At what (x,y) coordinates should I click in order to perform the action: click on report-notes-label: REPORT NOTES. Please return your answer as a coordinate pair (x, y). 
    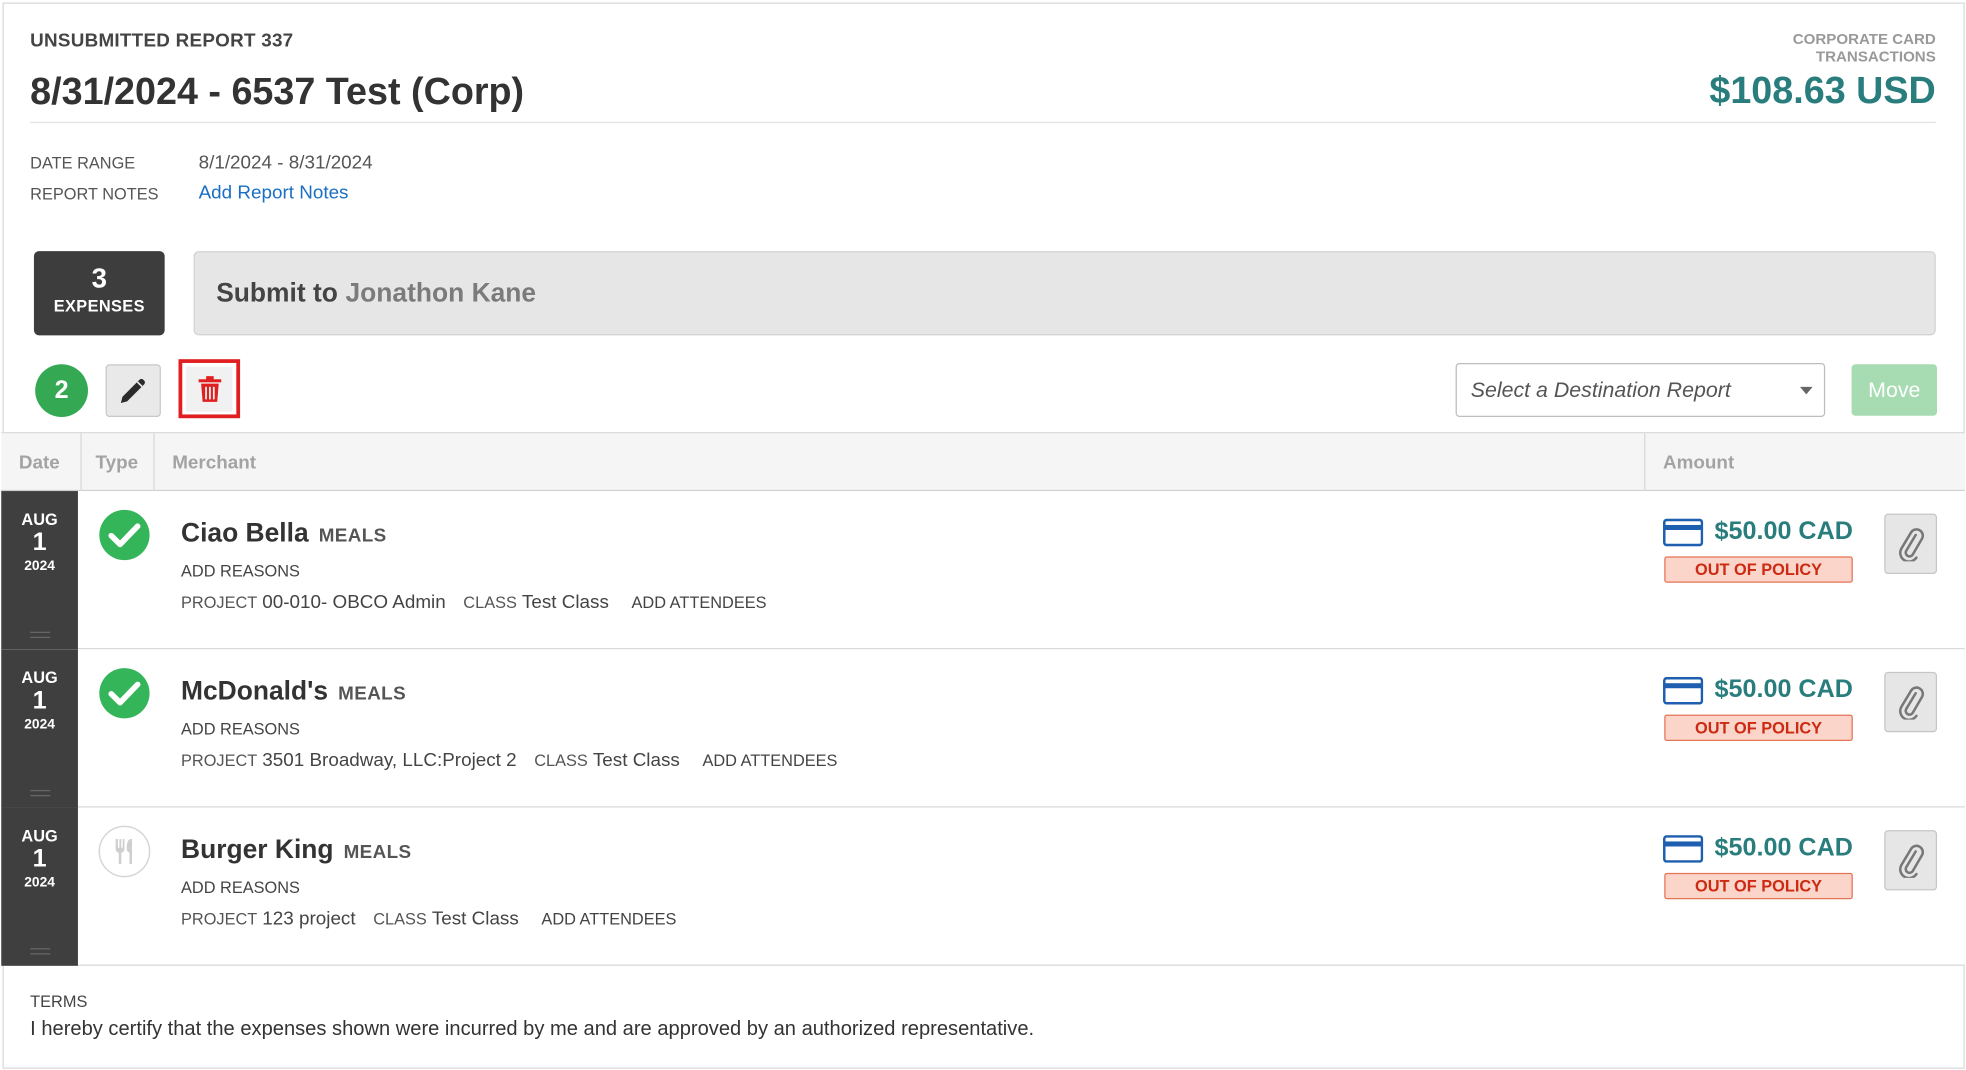
    Looking at the image, I should click on (94, 194).